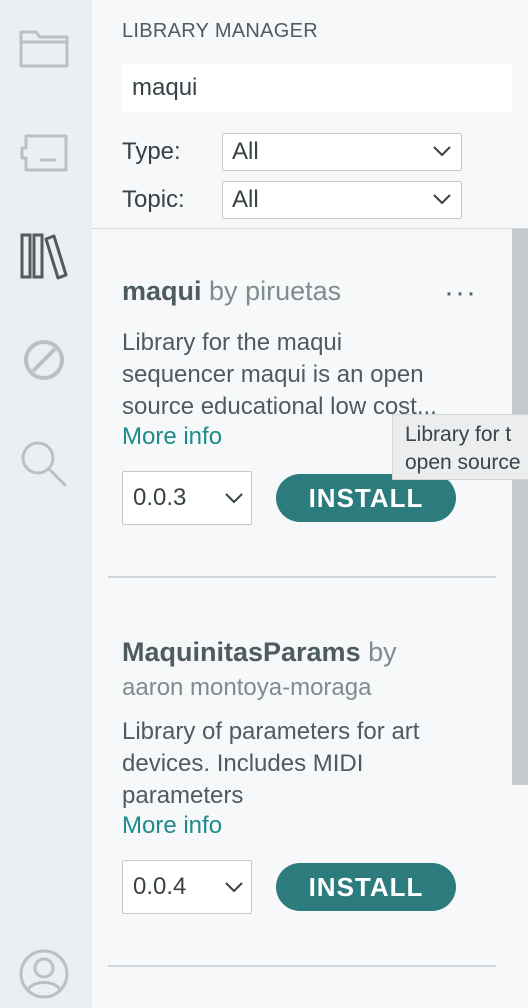  I want to click on search-icon, so click(44, 464).